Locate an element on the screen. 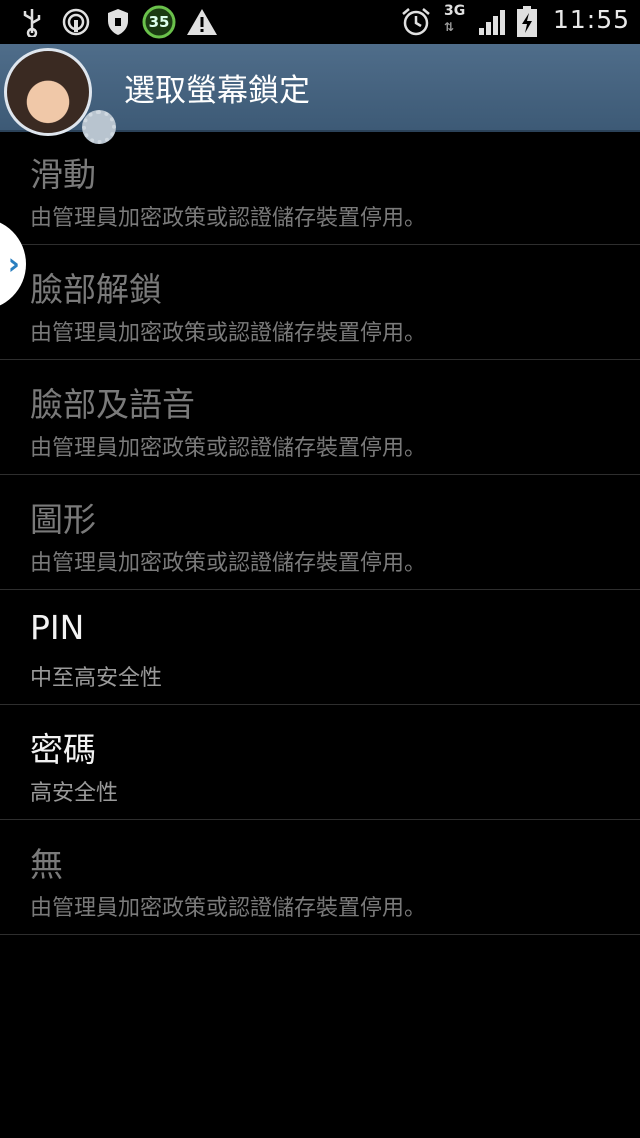  action-bar: 選取螢幕鎖定 is located at coordinates (320, 94).